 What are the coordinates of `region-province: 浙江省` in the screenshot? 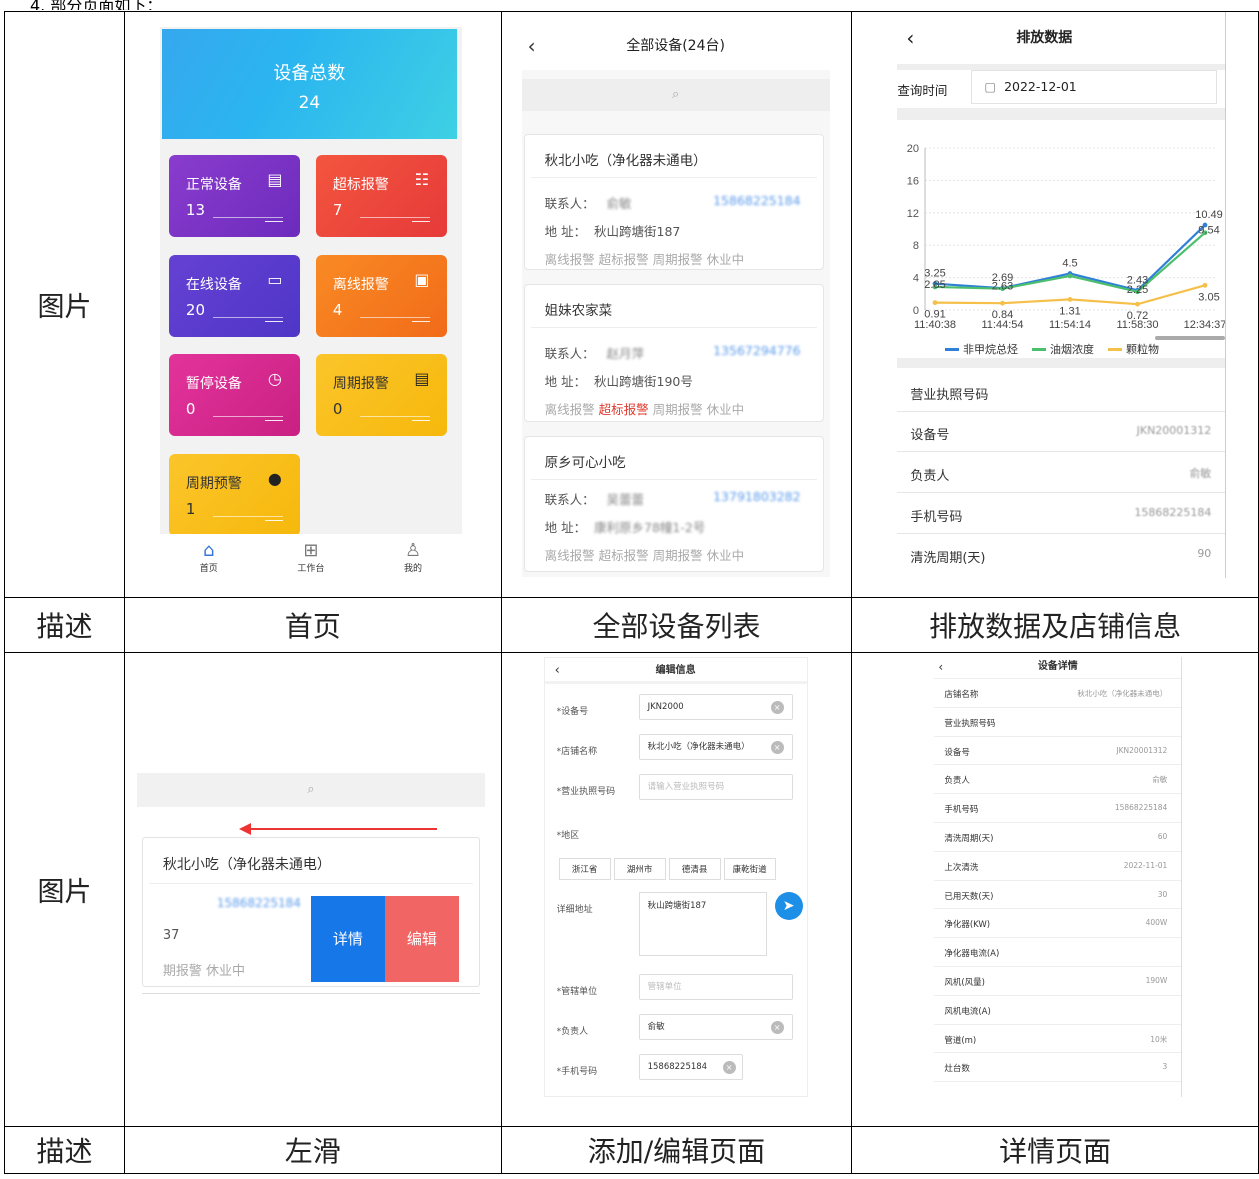 It's located at (584, 869).